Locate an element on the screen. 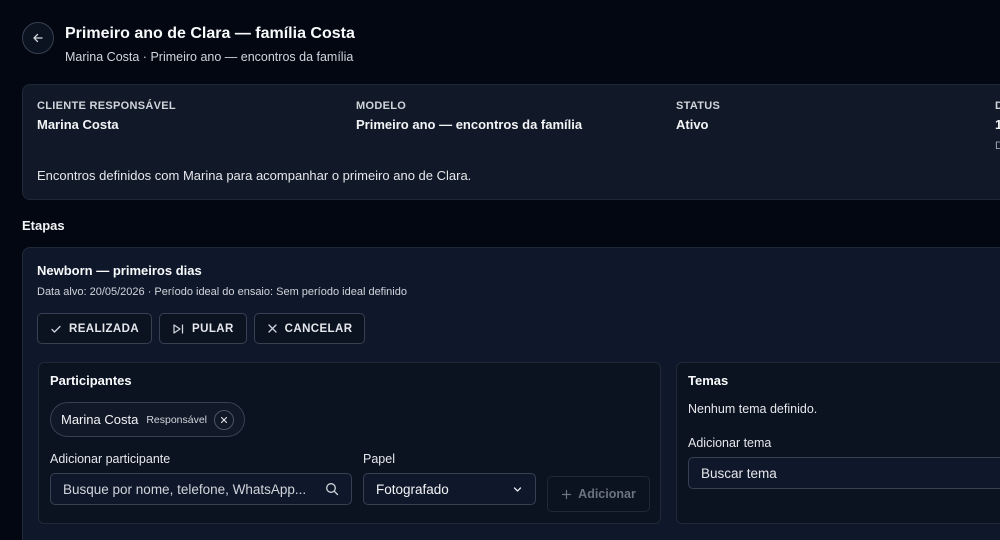 This screenshot has width=1000, height=540. theme-search-placeholder: Buscar tema is located at coordinates (739, 473).